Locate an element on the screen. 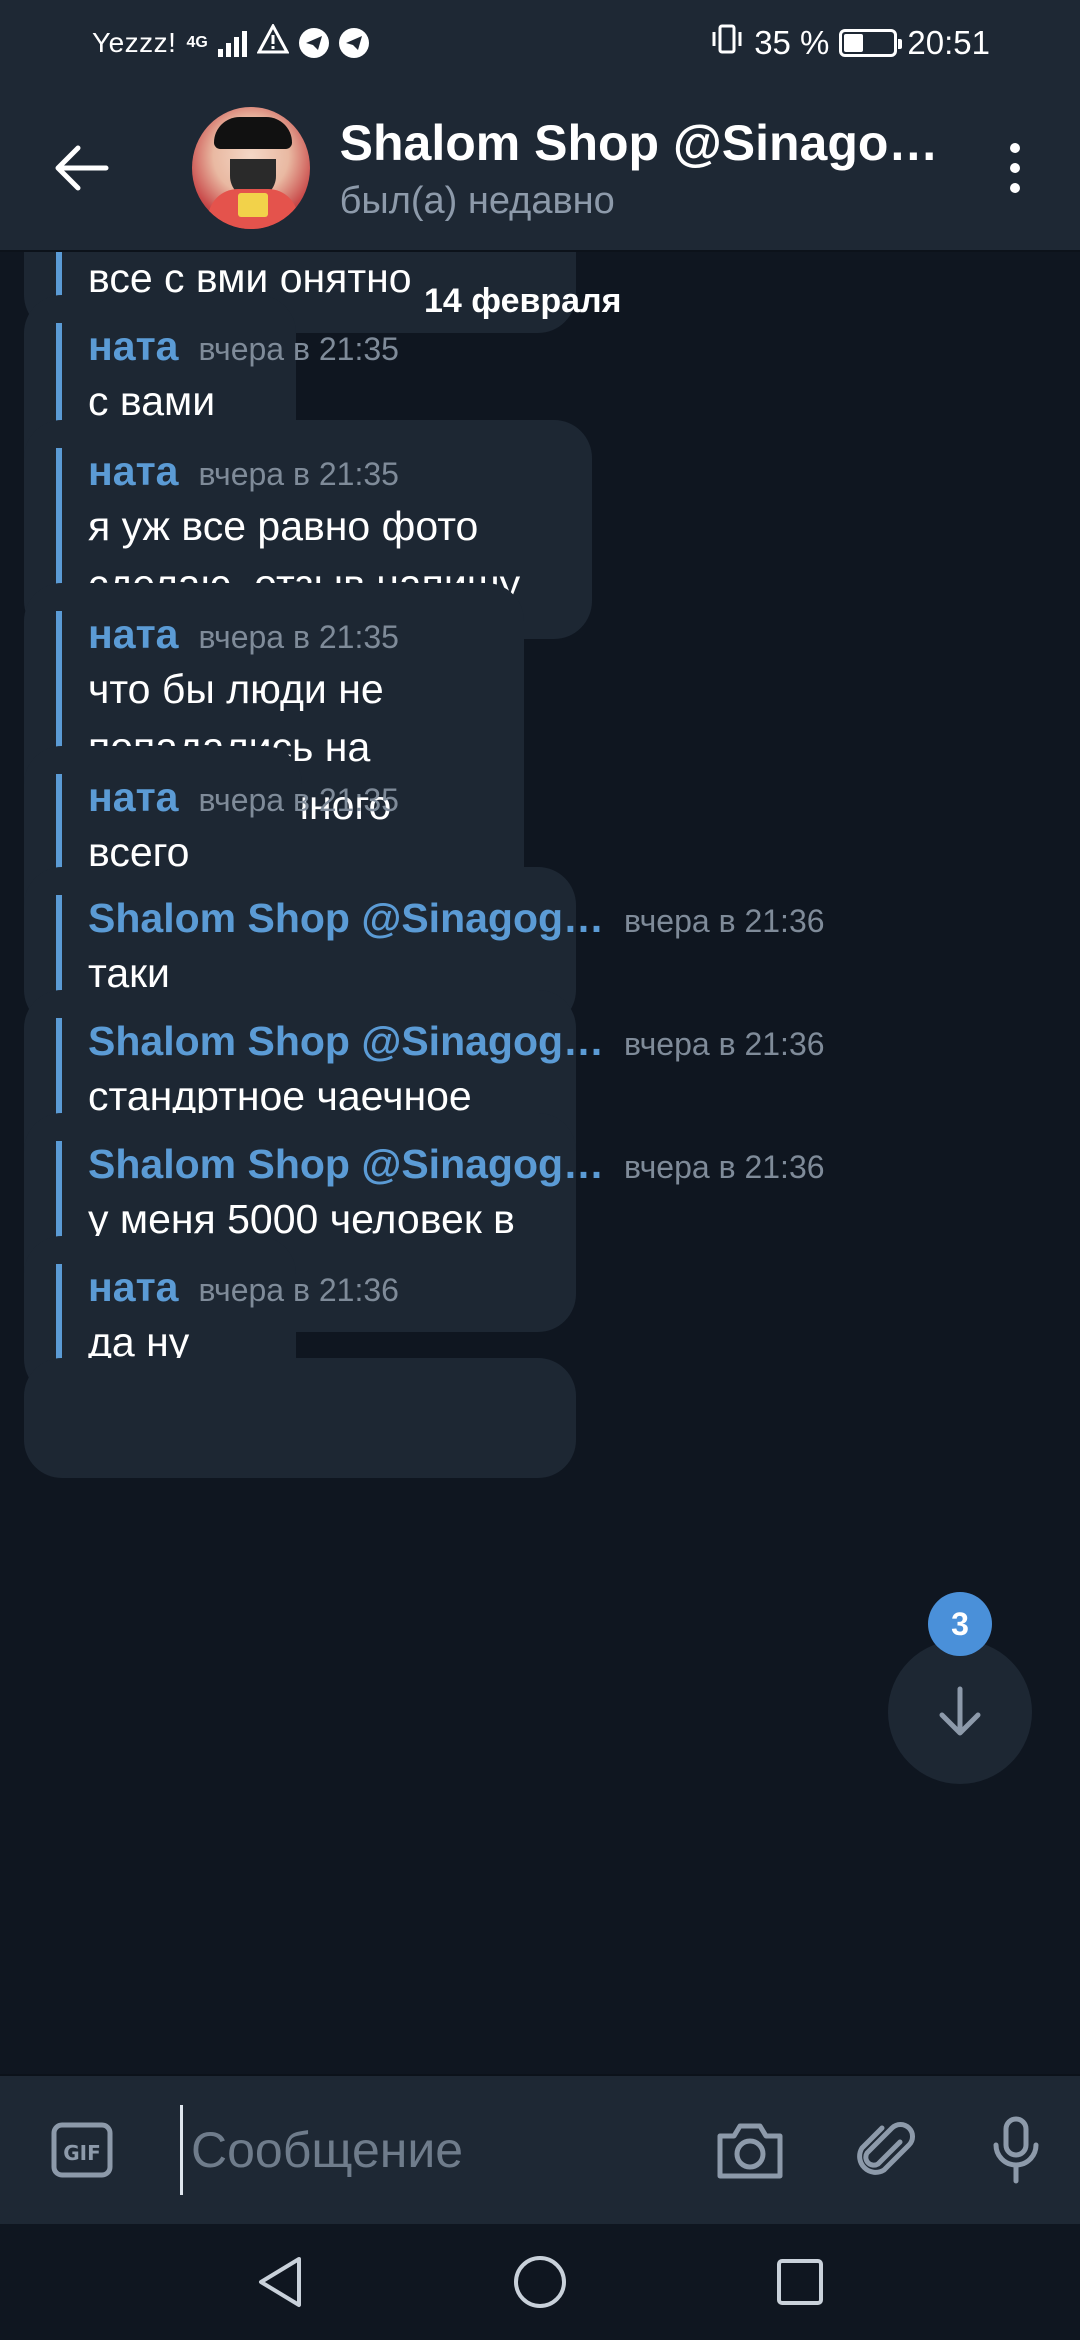 This screenshot has height=2340, width=1080. triangle-back-icon is located at coordinates (280, 2282).